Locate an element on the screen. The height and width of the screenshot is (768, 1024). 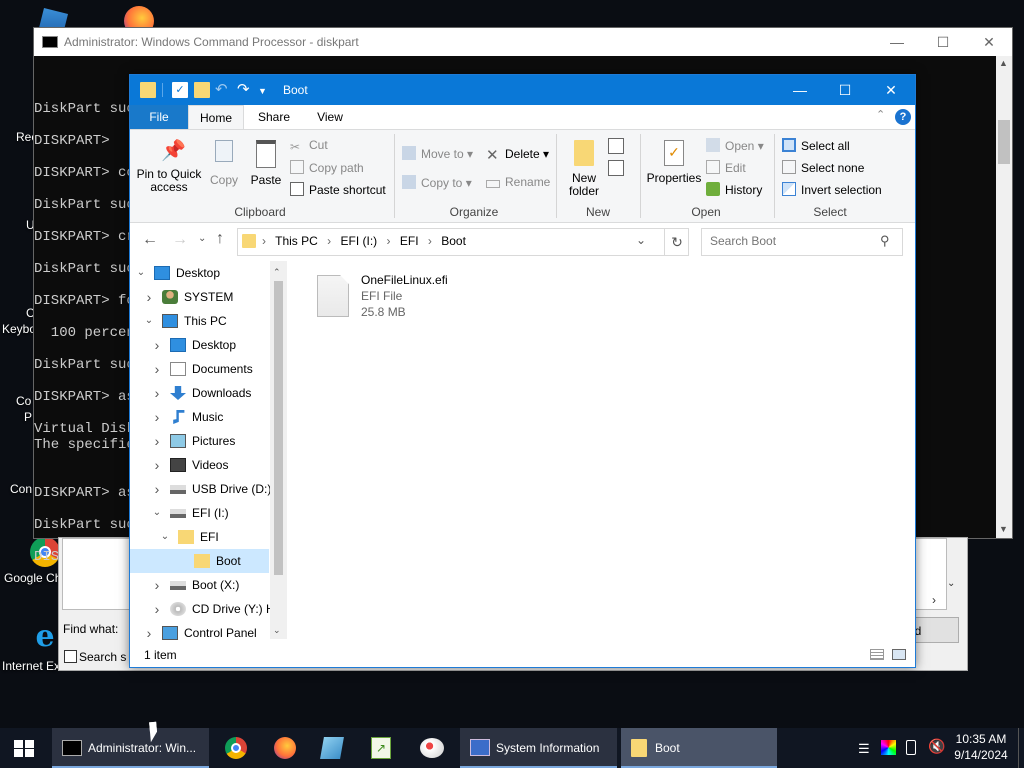
rename-button: Rename is located at coordinates (518, 182).